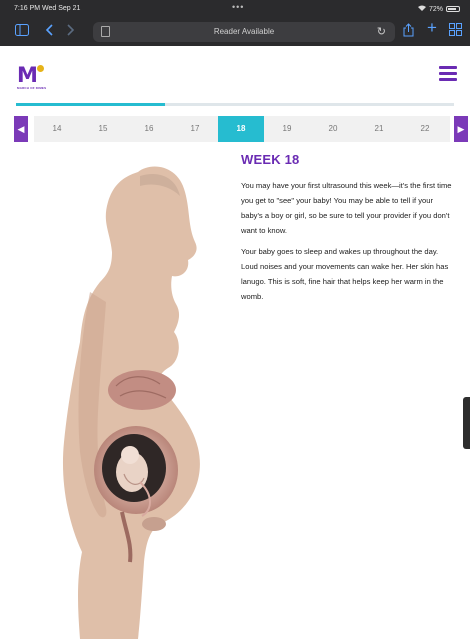 This screenshot has height=639, width=470. I want to click on back-icon, so click(49, 31).